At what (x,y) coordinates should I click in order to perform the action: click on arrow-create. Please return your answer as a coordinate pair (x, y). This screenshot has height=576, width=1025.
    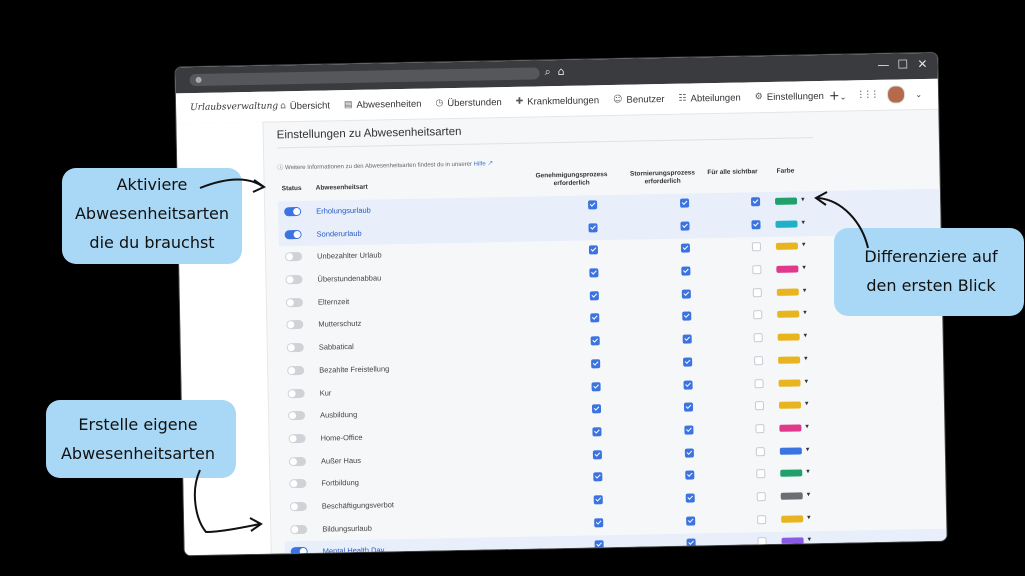
    Looking at the image, I should click on (227, 501).